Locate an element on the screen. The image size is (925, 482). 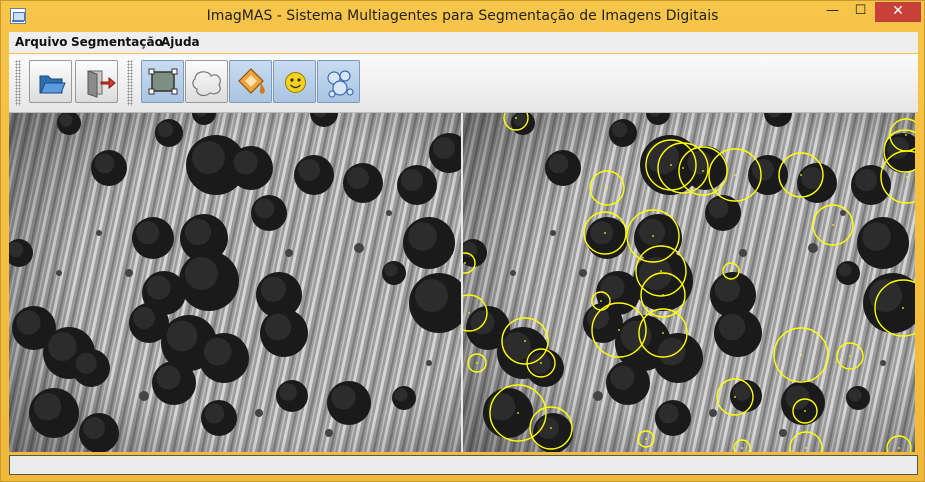
status-bar is located at coordinates (463, 465).